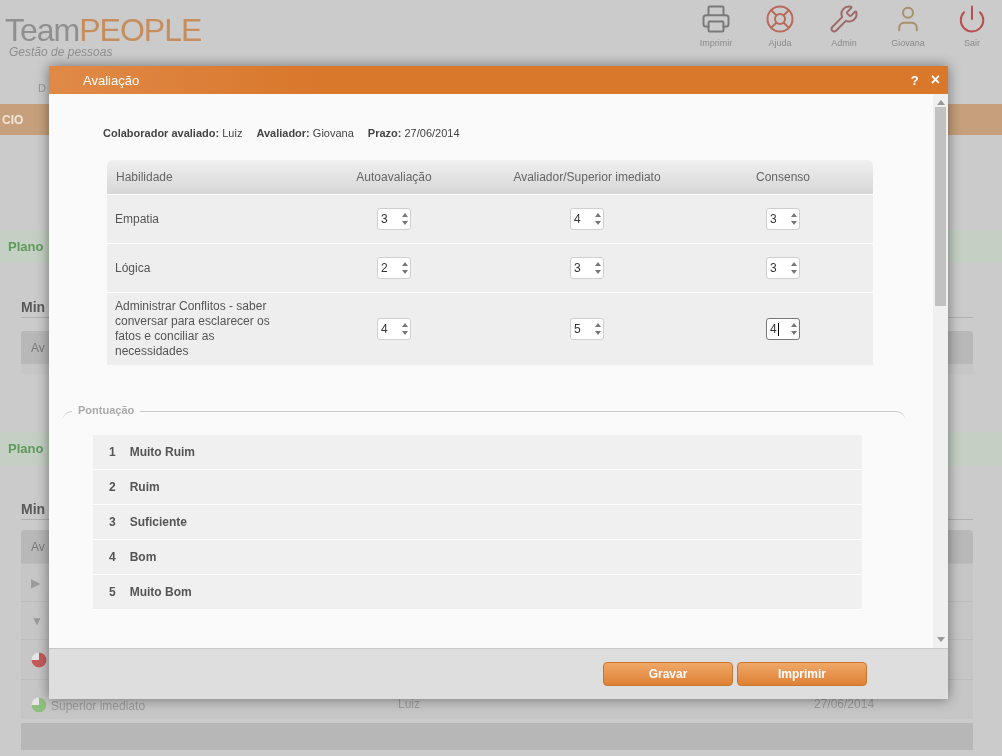 The image size is (1002, 756). Describe the element at coordinates (112, 487) in the screenshot. I see `scale-number: 2` at that location.